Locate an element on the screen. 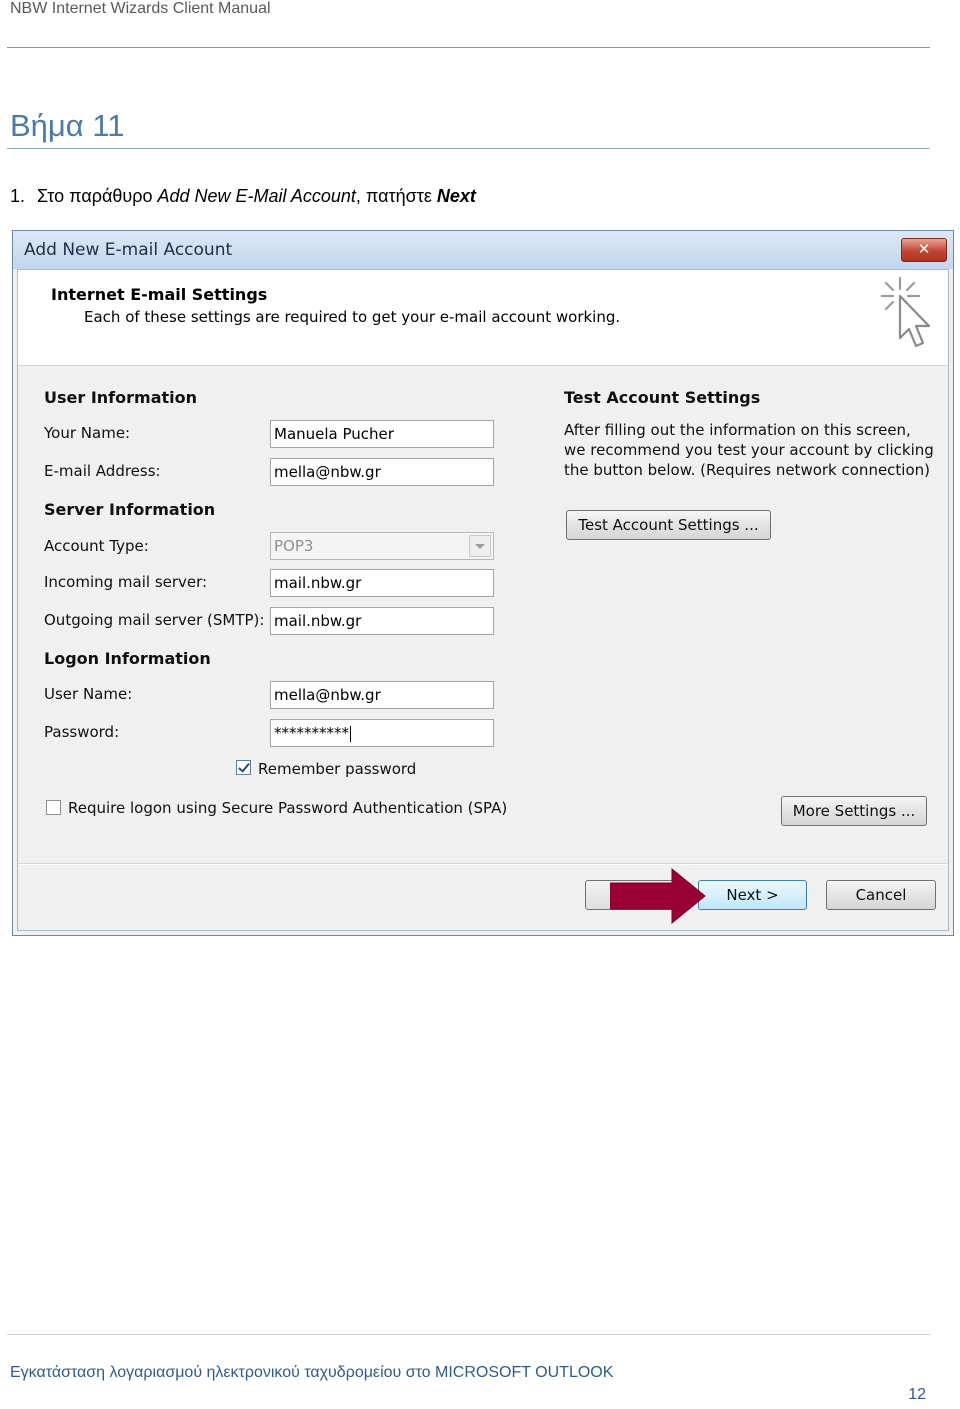 The image size is (960, 1409). email-address-label: E-mail Address: is located at coordinates (102, 471).